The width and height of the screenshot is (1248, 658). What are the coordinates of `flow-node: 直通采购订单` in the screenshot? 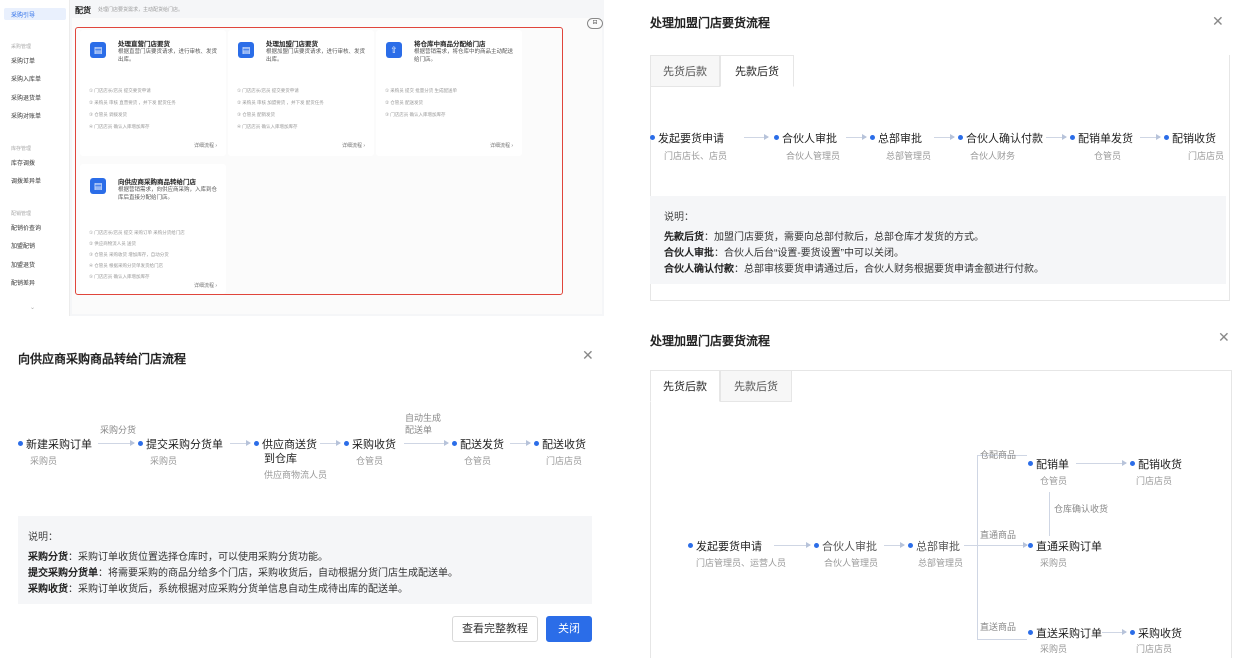 It's located at (1065, 546).